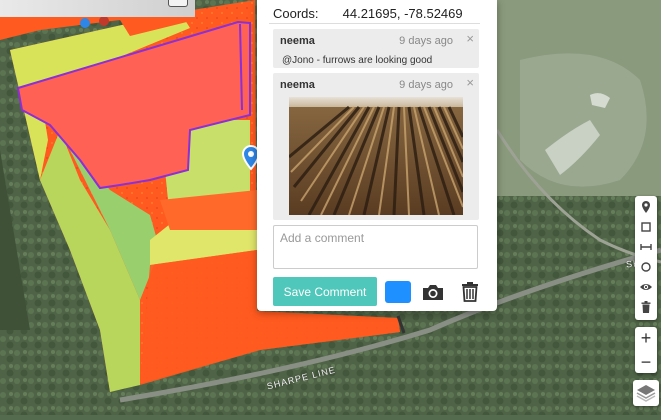  What do you see at coordinates (97, 8) in the screenshot?
I see `map-search-strip` at bounding box center [97, 8].